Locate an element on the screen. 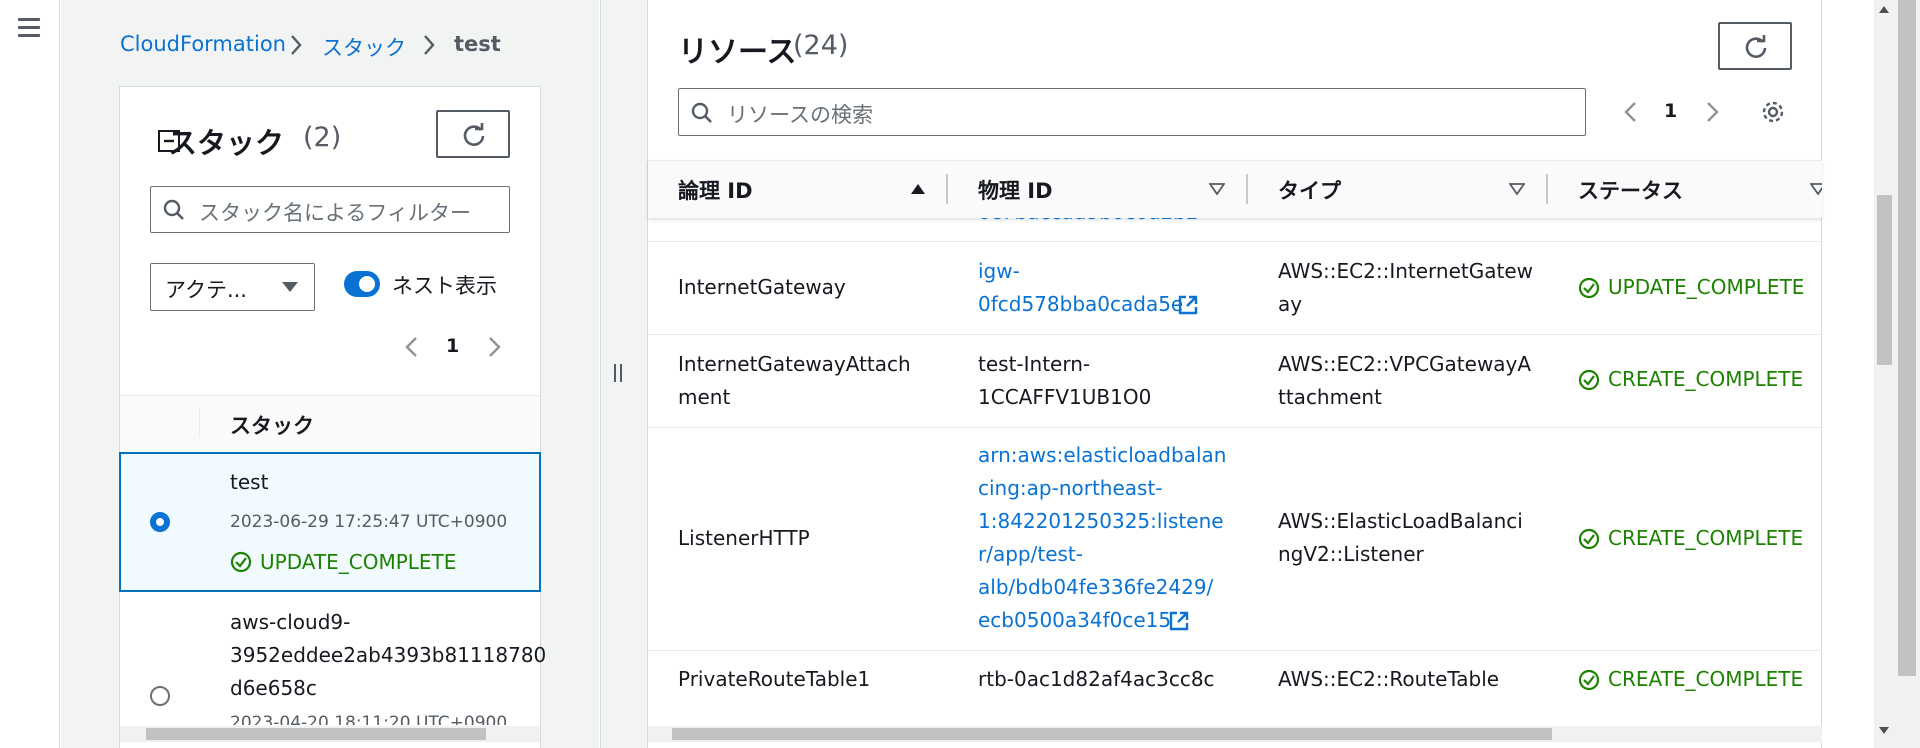 This screenshot has height=748, width=1920. cell-physical-id-link: 1:842201250325:listene is located at coordinates (1101, 521).